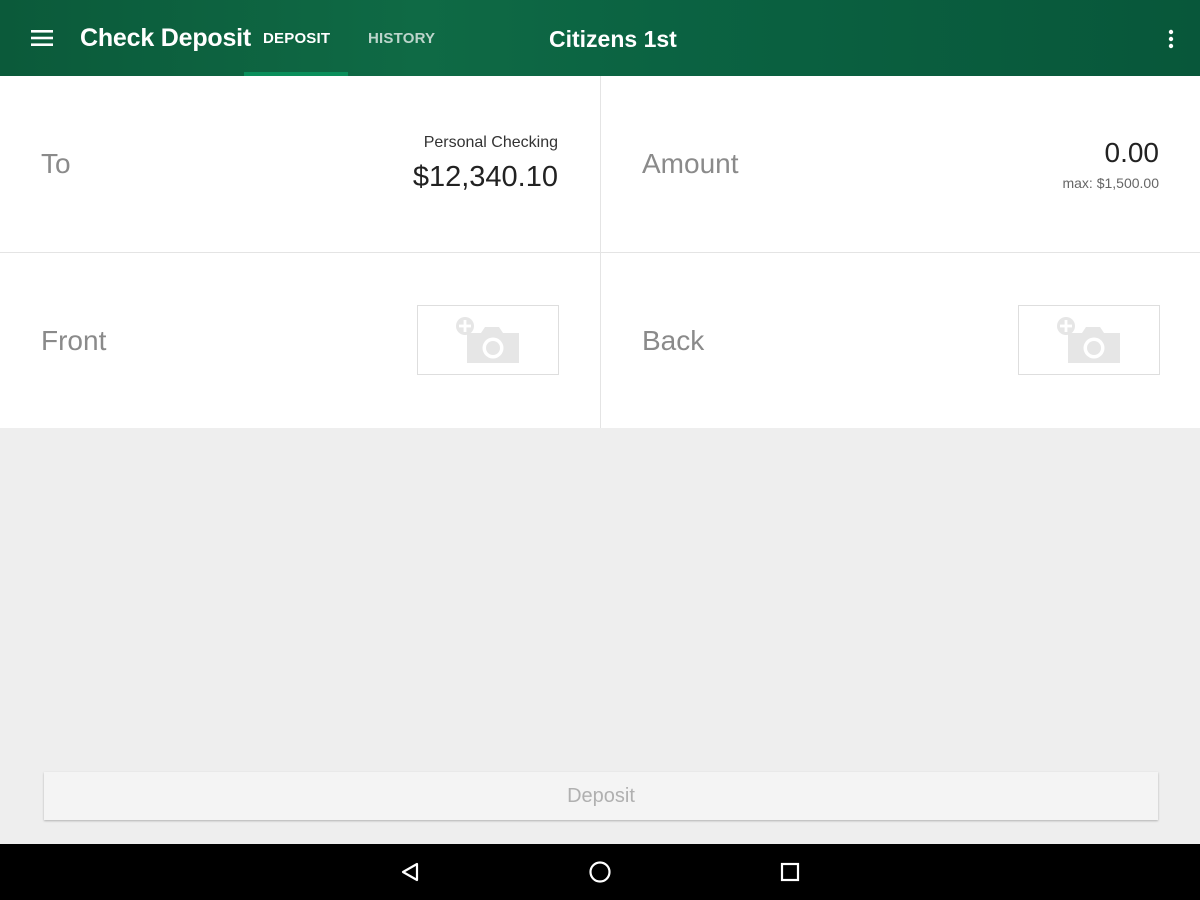 This screenshot has width=1200, height=900. What do you see at coordinates (485, 177) in the screenshot?
I see `account-balance: $12,340.10` at bounding box center [485, 177].